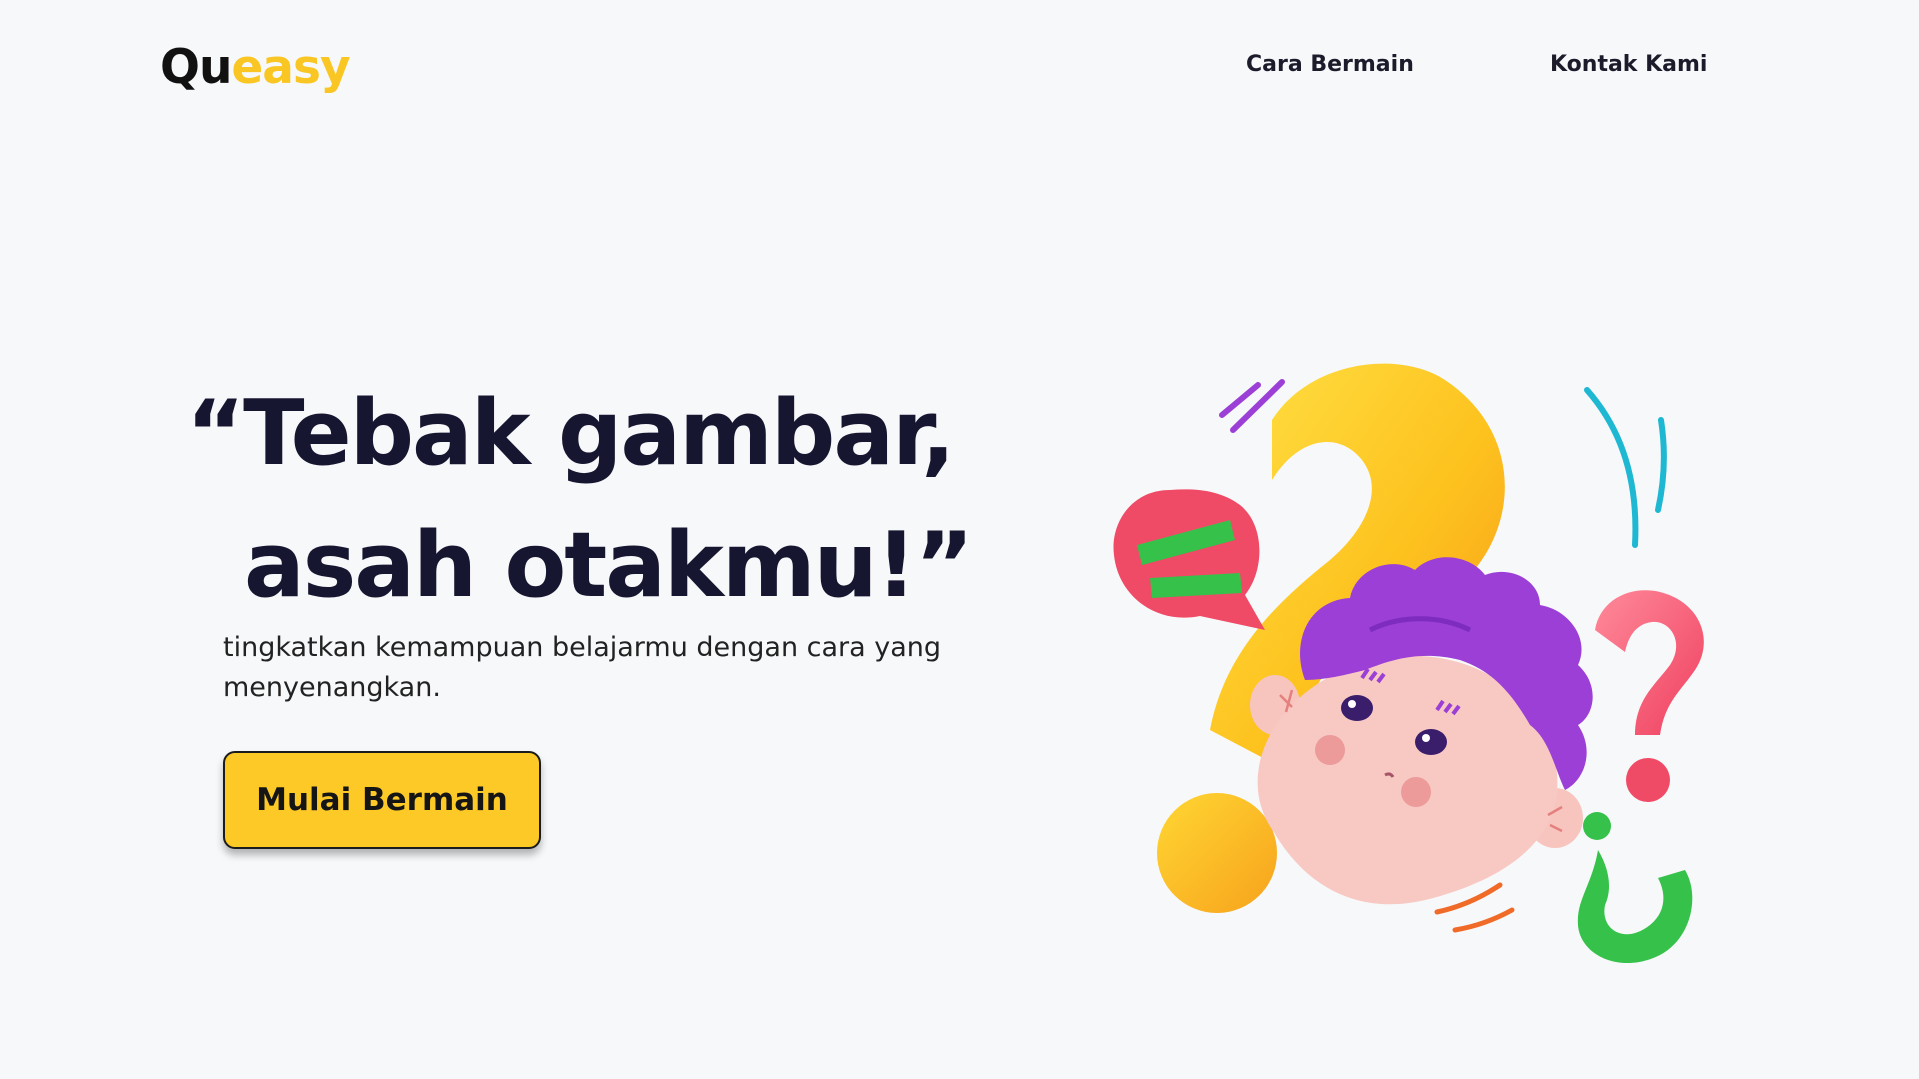 Image resolution: width=1919 pixels, height=1079 pixels. What do you see at coordinates (1625, 467) in the screenshot?
I see `motion-arcs-icon` at bounding box center [1625, 467].